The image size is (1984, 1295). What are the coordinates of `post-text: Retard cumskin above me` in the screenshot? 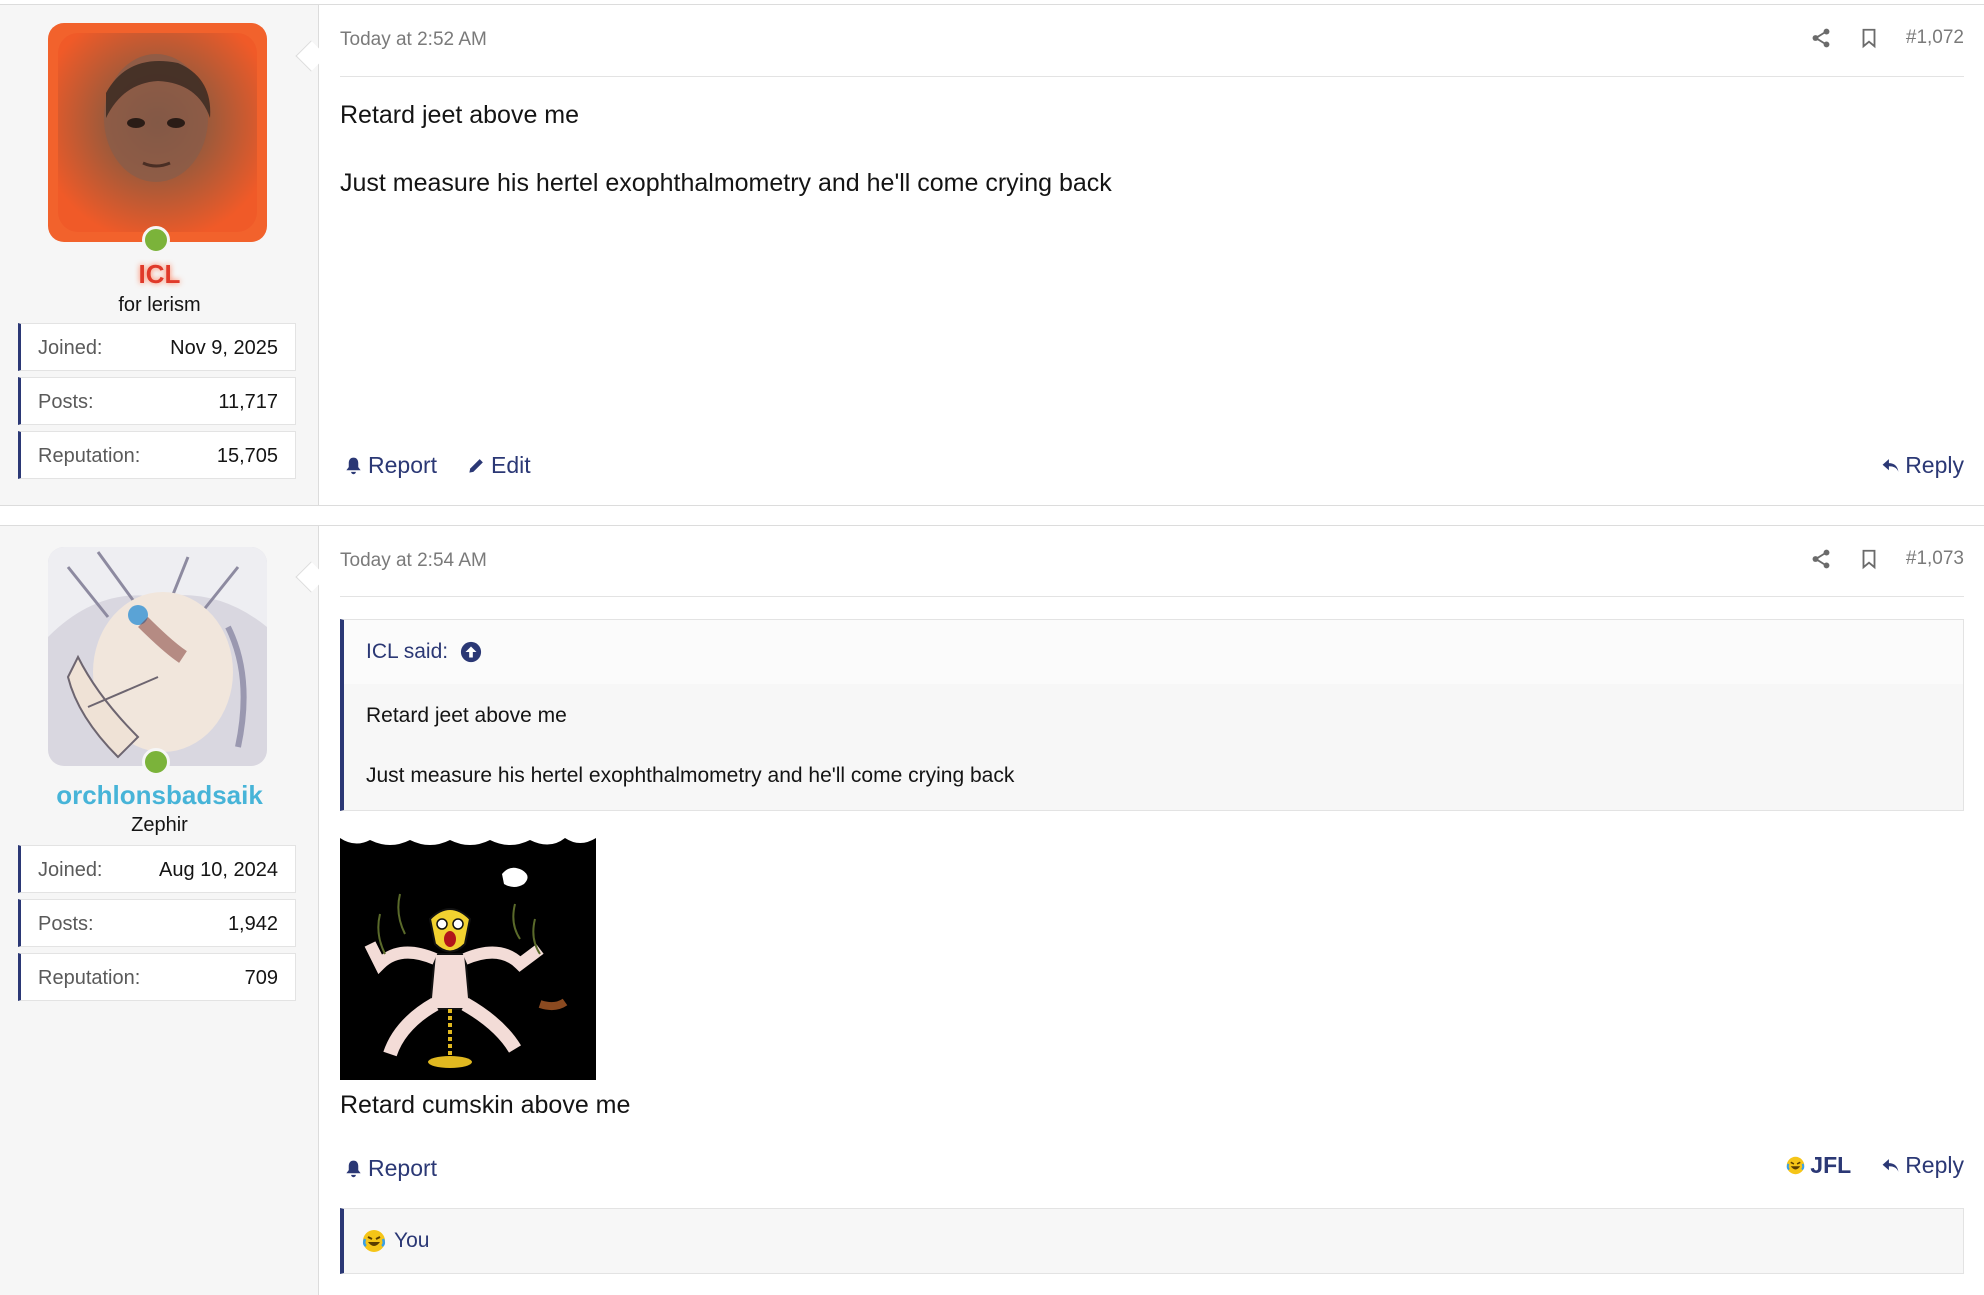 It's located at (485, 1105).